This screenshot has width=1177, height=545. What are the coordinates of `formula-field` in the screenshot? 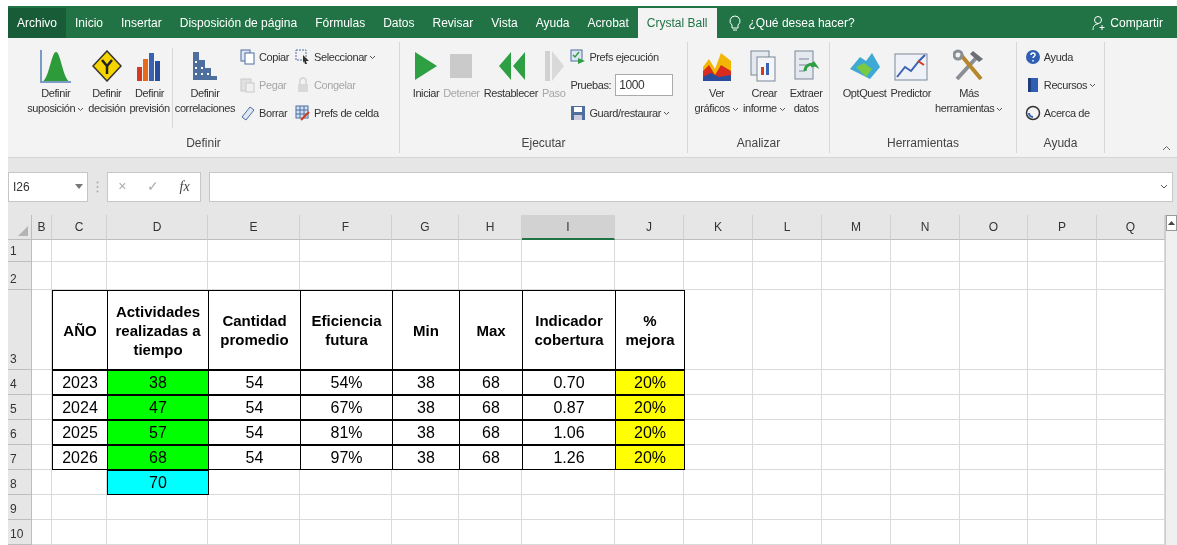 It's located at (691, 186).